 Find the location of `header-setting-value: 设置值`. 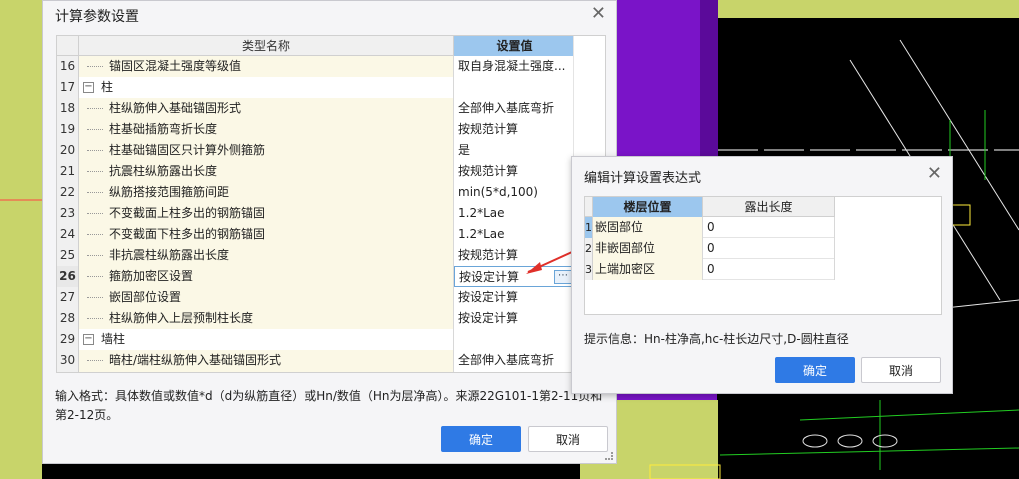

header-setting-value: 设置值 is located at coordinates (514, 46).